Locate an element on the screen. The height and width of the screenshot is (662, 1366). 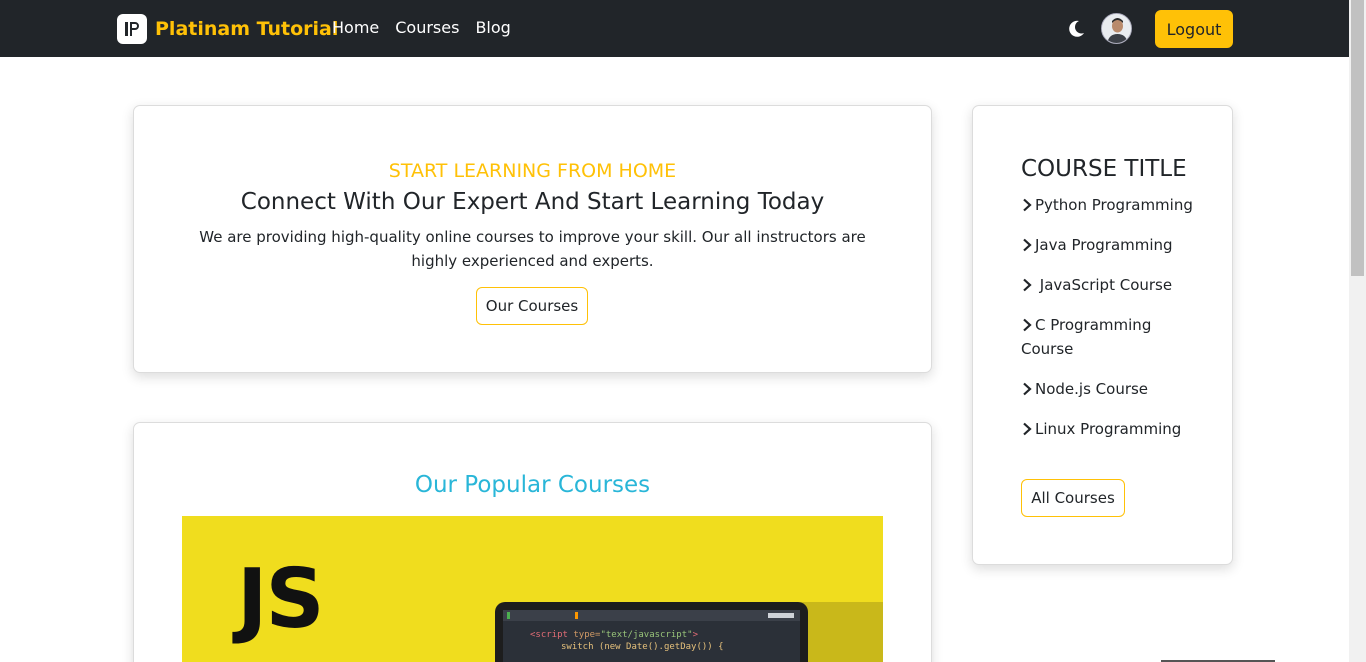
code-tag-end: > is located at coordinates (695, 635).